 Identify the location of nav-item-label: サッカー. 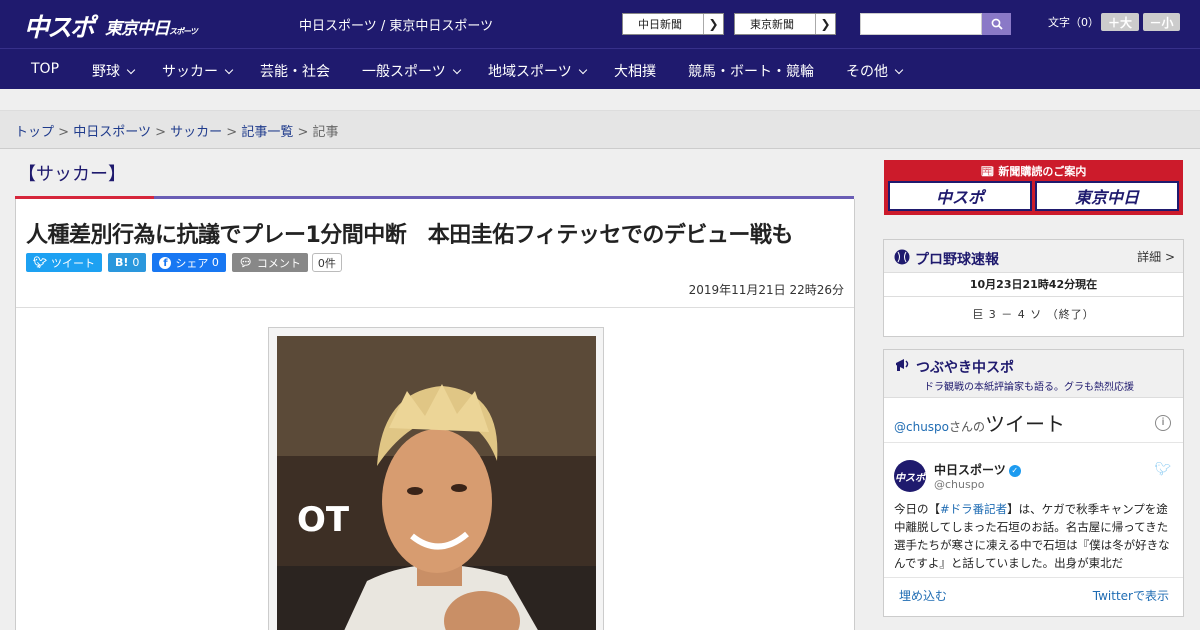
(190, 72).